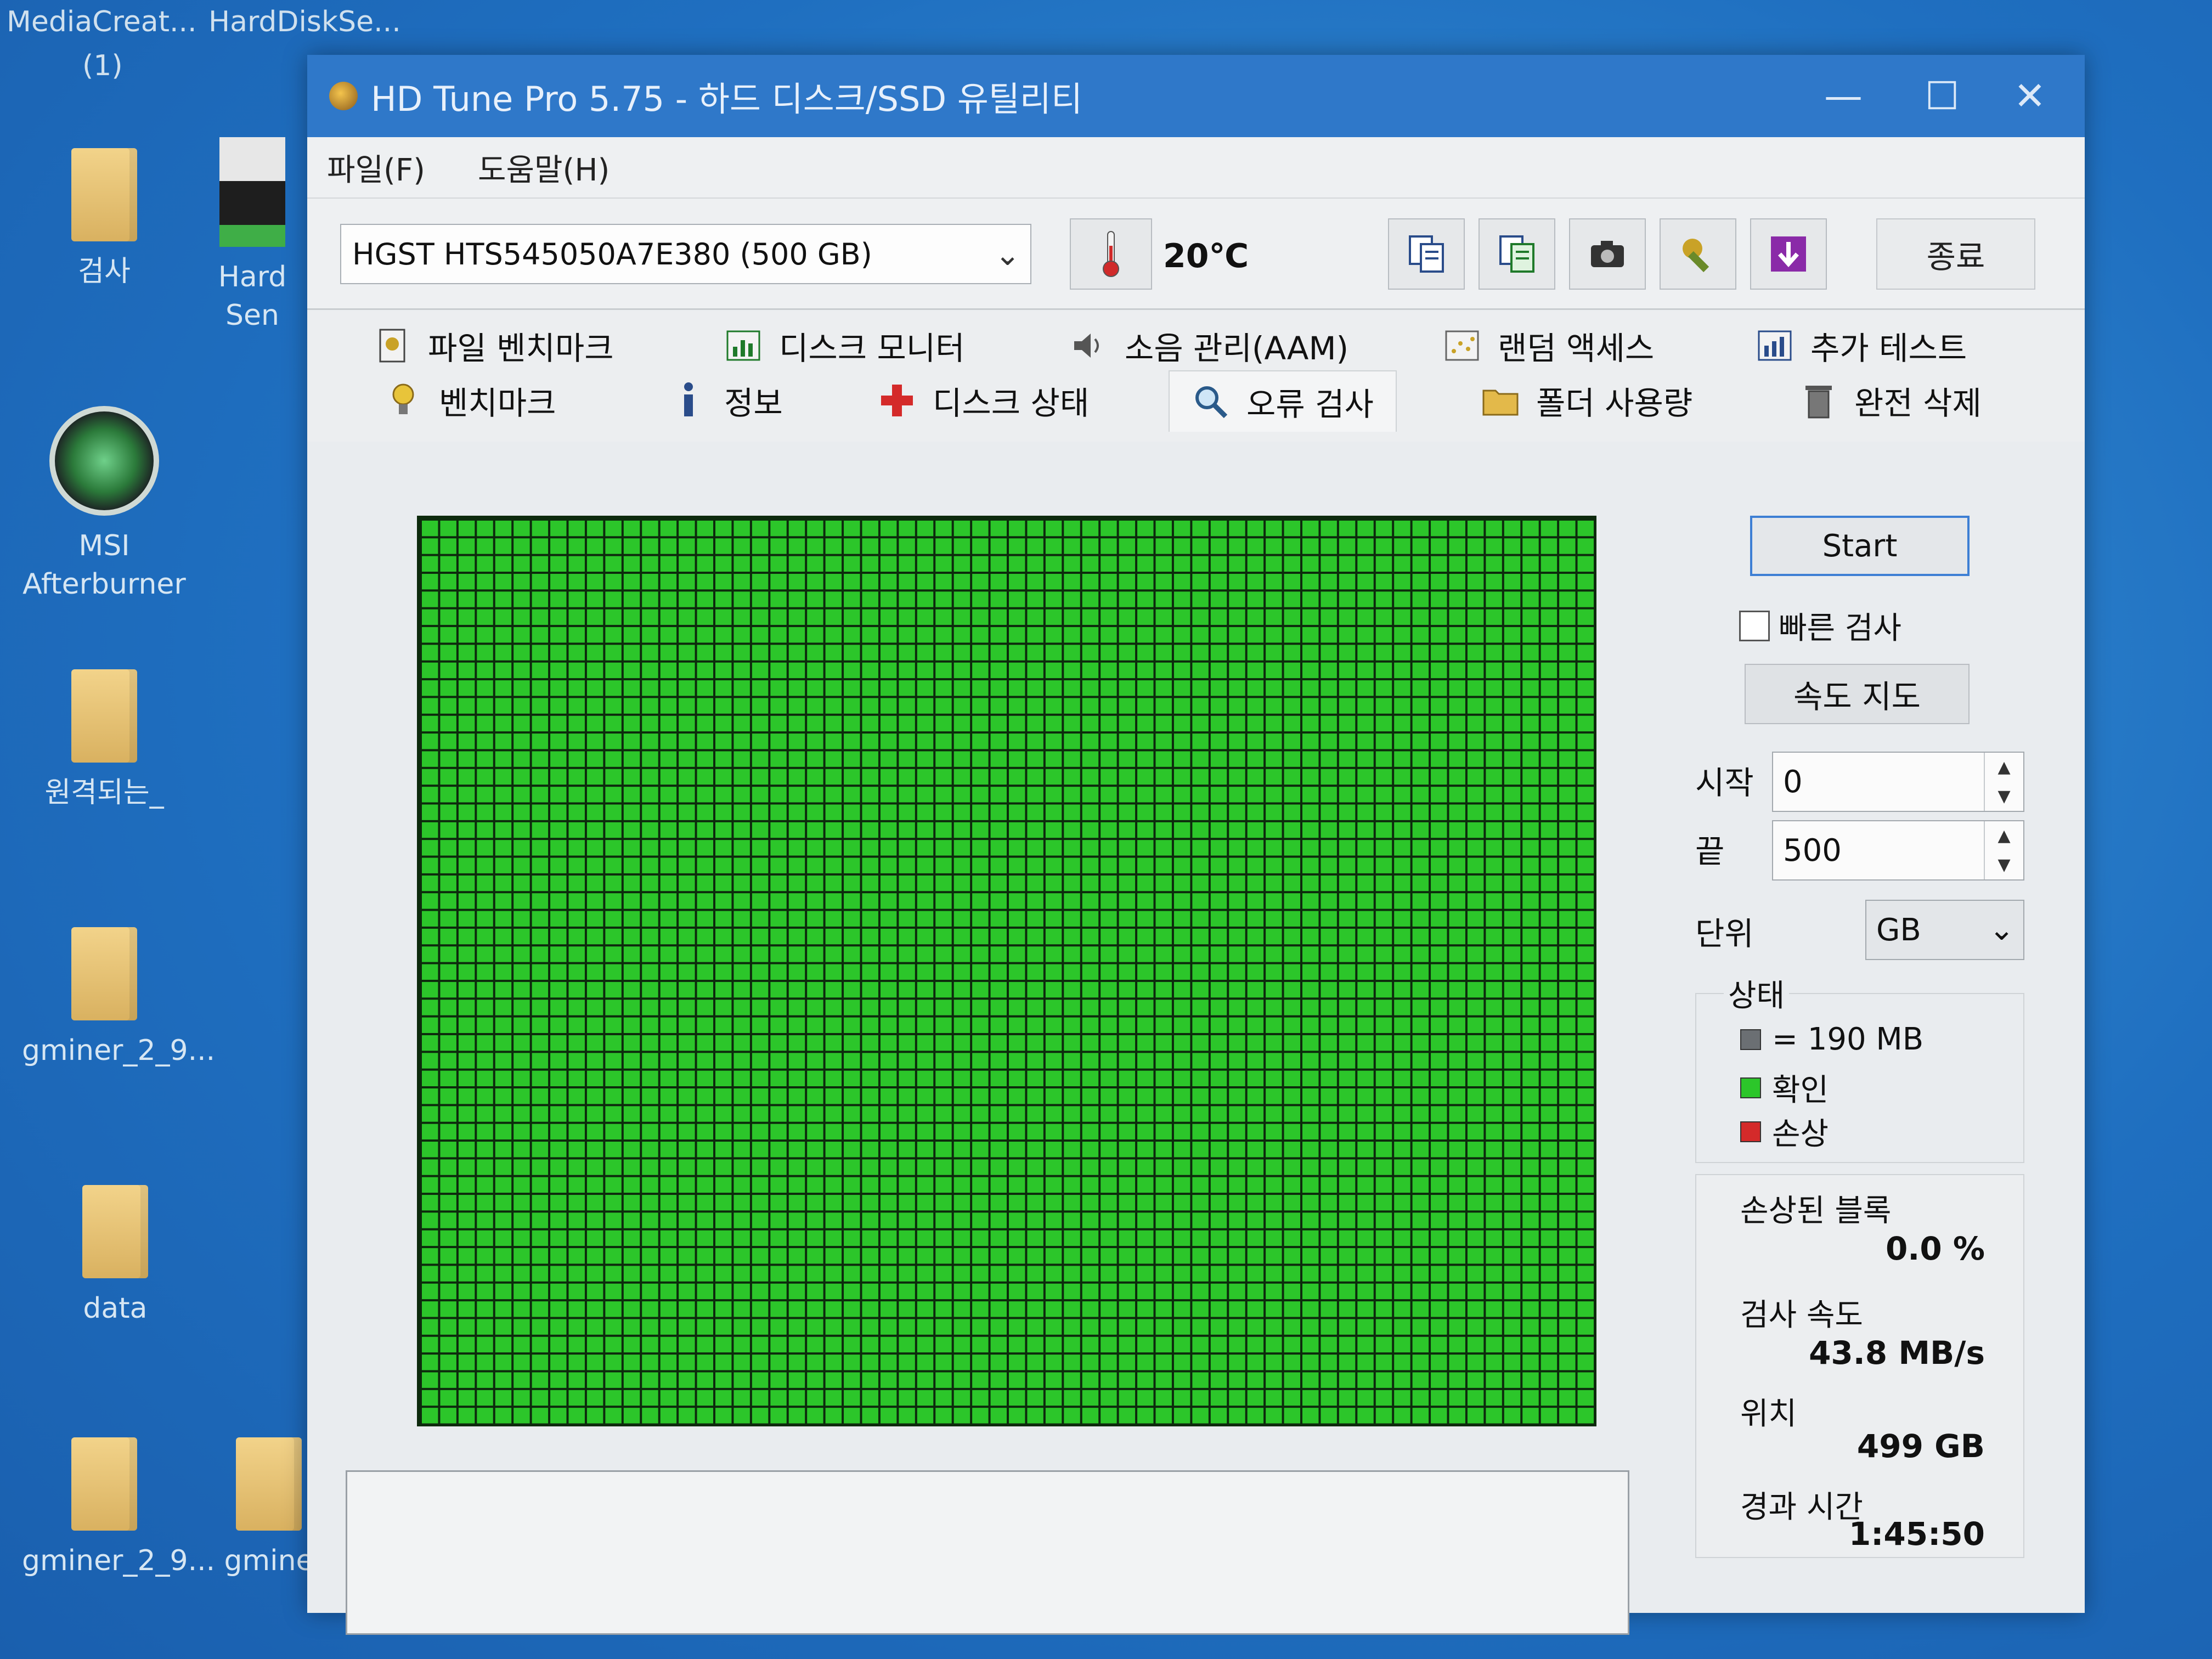 The width and height of the screenshot is (2212, 1659). I want to click on tab-label: 디스크 모니터, so click(872, 349).